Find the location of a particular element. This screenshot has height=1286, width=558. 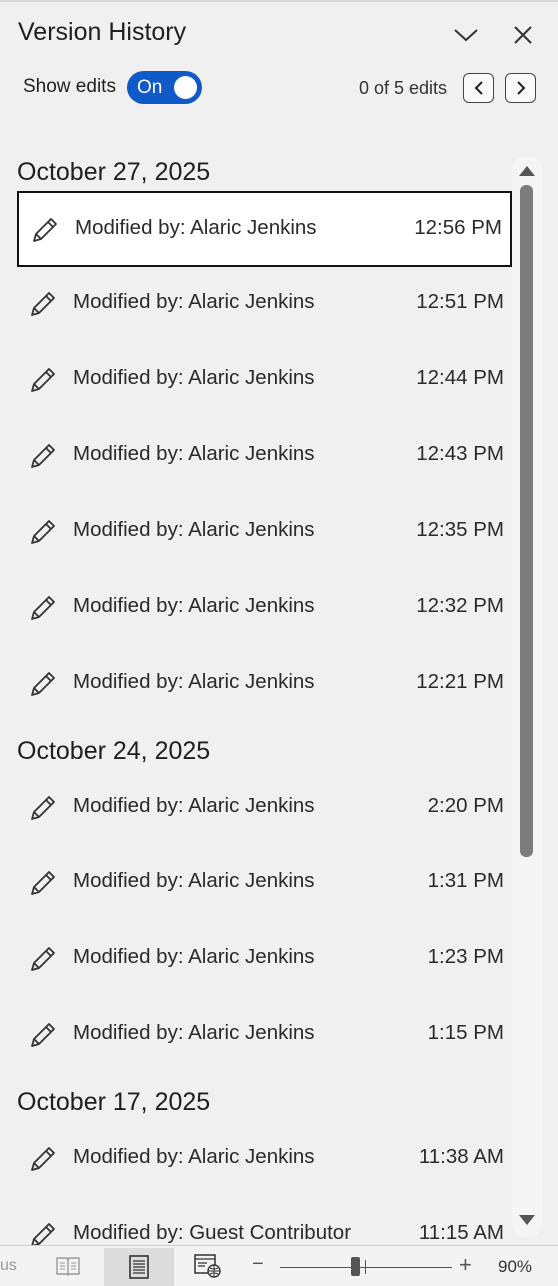

show-edits-label: Show edits is located at coordinates (69, 86).